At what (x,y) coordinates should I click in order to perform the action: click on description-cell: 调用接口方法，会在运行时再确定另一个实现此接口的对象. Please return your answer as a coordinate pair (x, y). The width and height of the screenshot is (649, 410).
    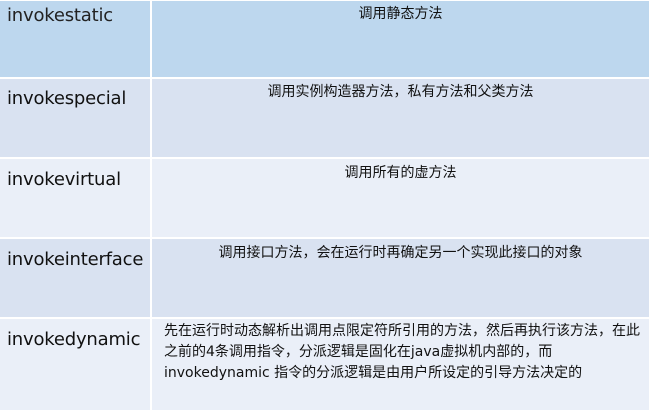
    Looking at the image, I should click on (400, 278).